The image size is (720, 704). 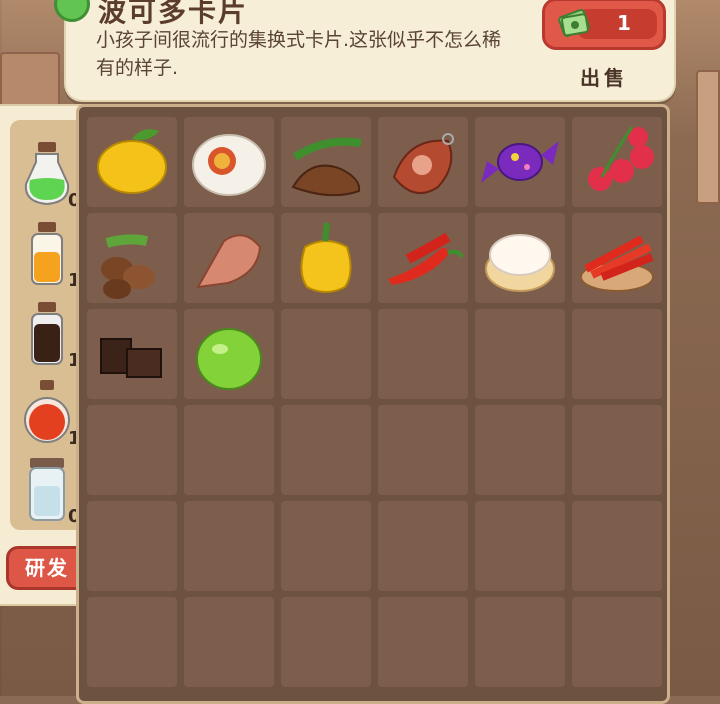 What do you see at coordinates (326, 258) in the screenshot?
I see `yellow-pepper-icon` at bounding box center [326, 258].